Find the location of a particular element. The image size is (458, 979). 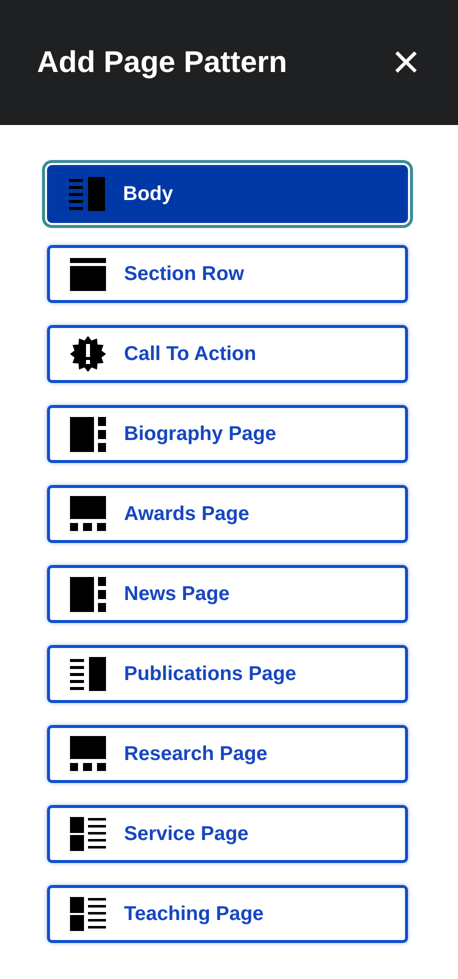

pattern-button: Biography Page is located at coordinates (227, 434).